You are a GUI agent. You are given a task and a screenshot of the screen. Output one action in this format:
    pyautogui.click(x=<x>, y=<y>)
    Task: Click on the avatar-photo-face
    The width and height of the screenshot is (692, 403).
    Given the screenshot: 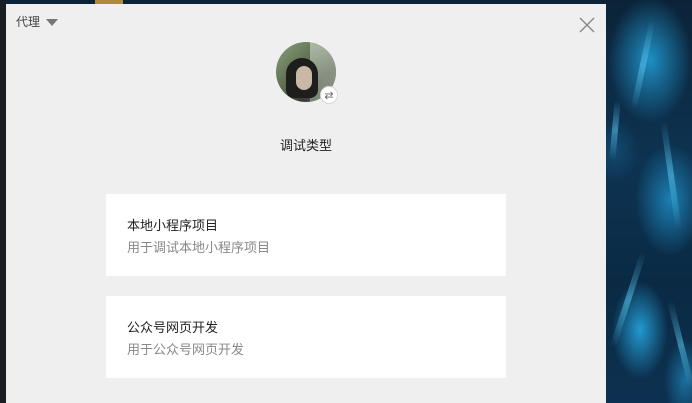 What is the action you would take?
    pyautogui.click(x=304, y=78)
    